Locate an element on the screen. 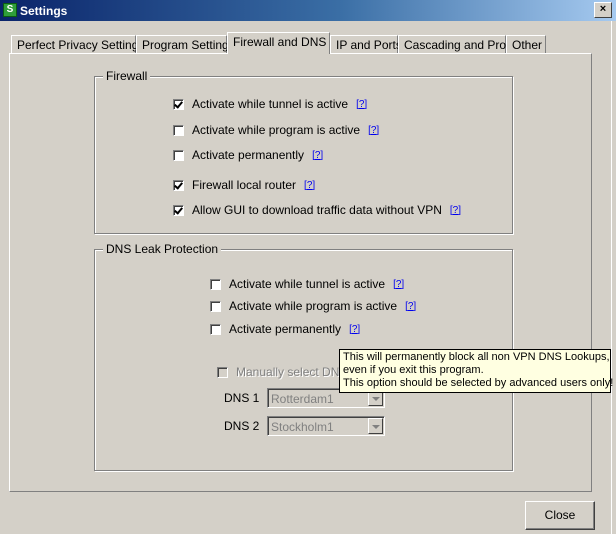  dns2-value: Stockholm1 is located at coordinates (302, 427).